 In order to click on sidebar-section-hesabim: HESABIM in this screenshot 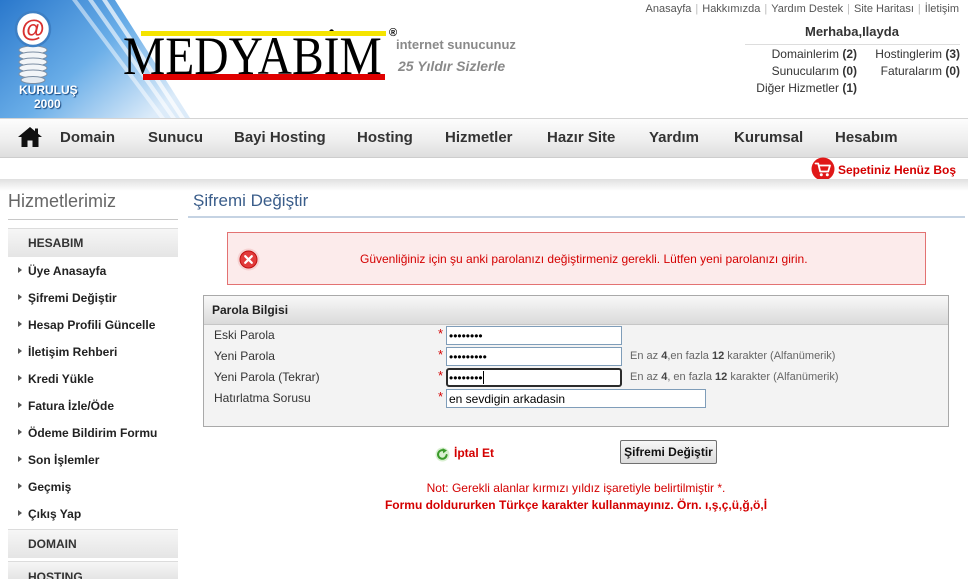, I will do `click(93, 242)`.